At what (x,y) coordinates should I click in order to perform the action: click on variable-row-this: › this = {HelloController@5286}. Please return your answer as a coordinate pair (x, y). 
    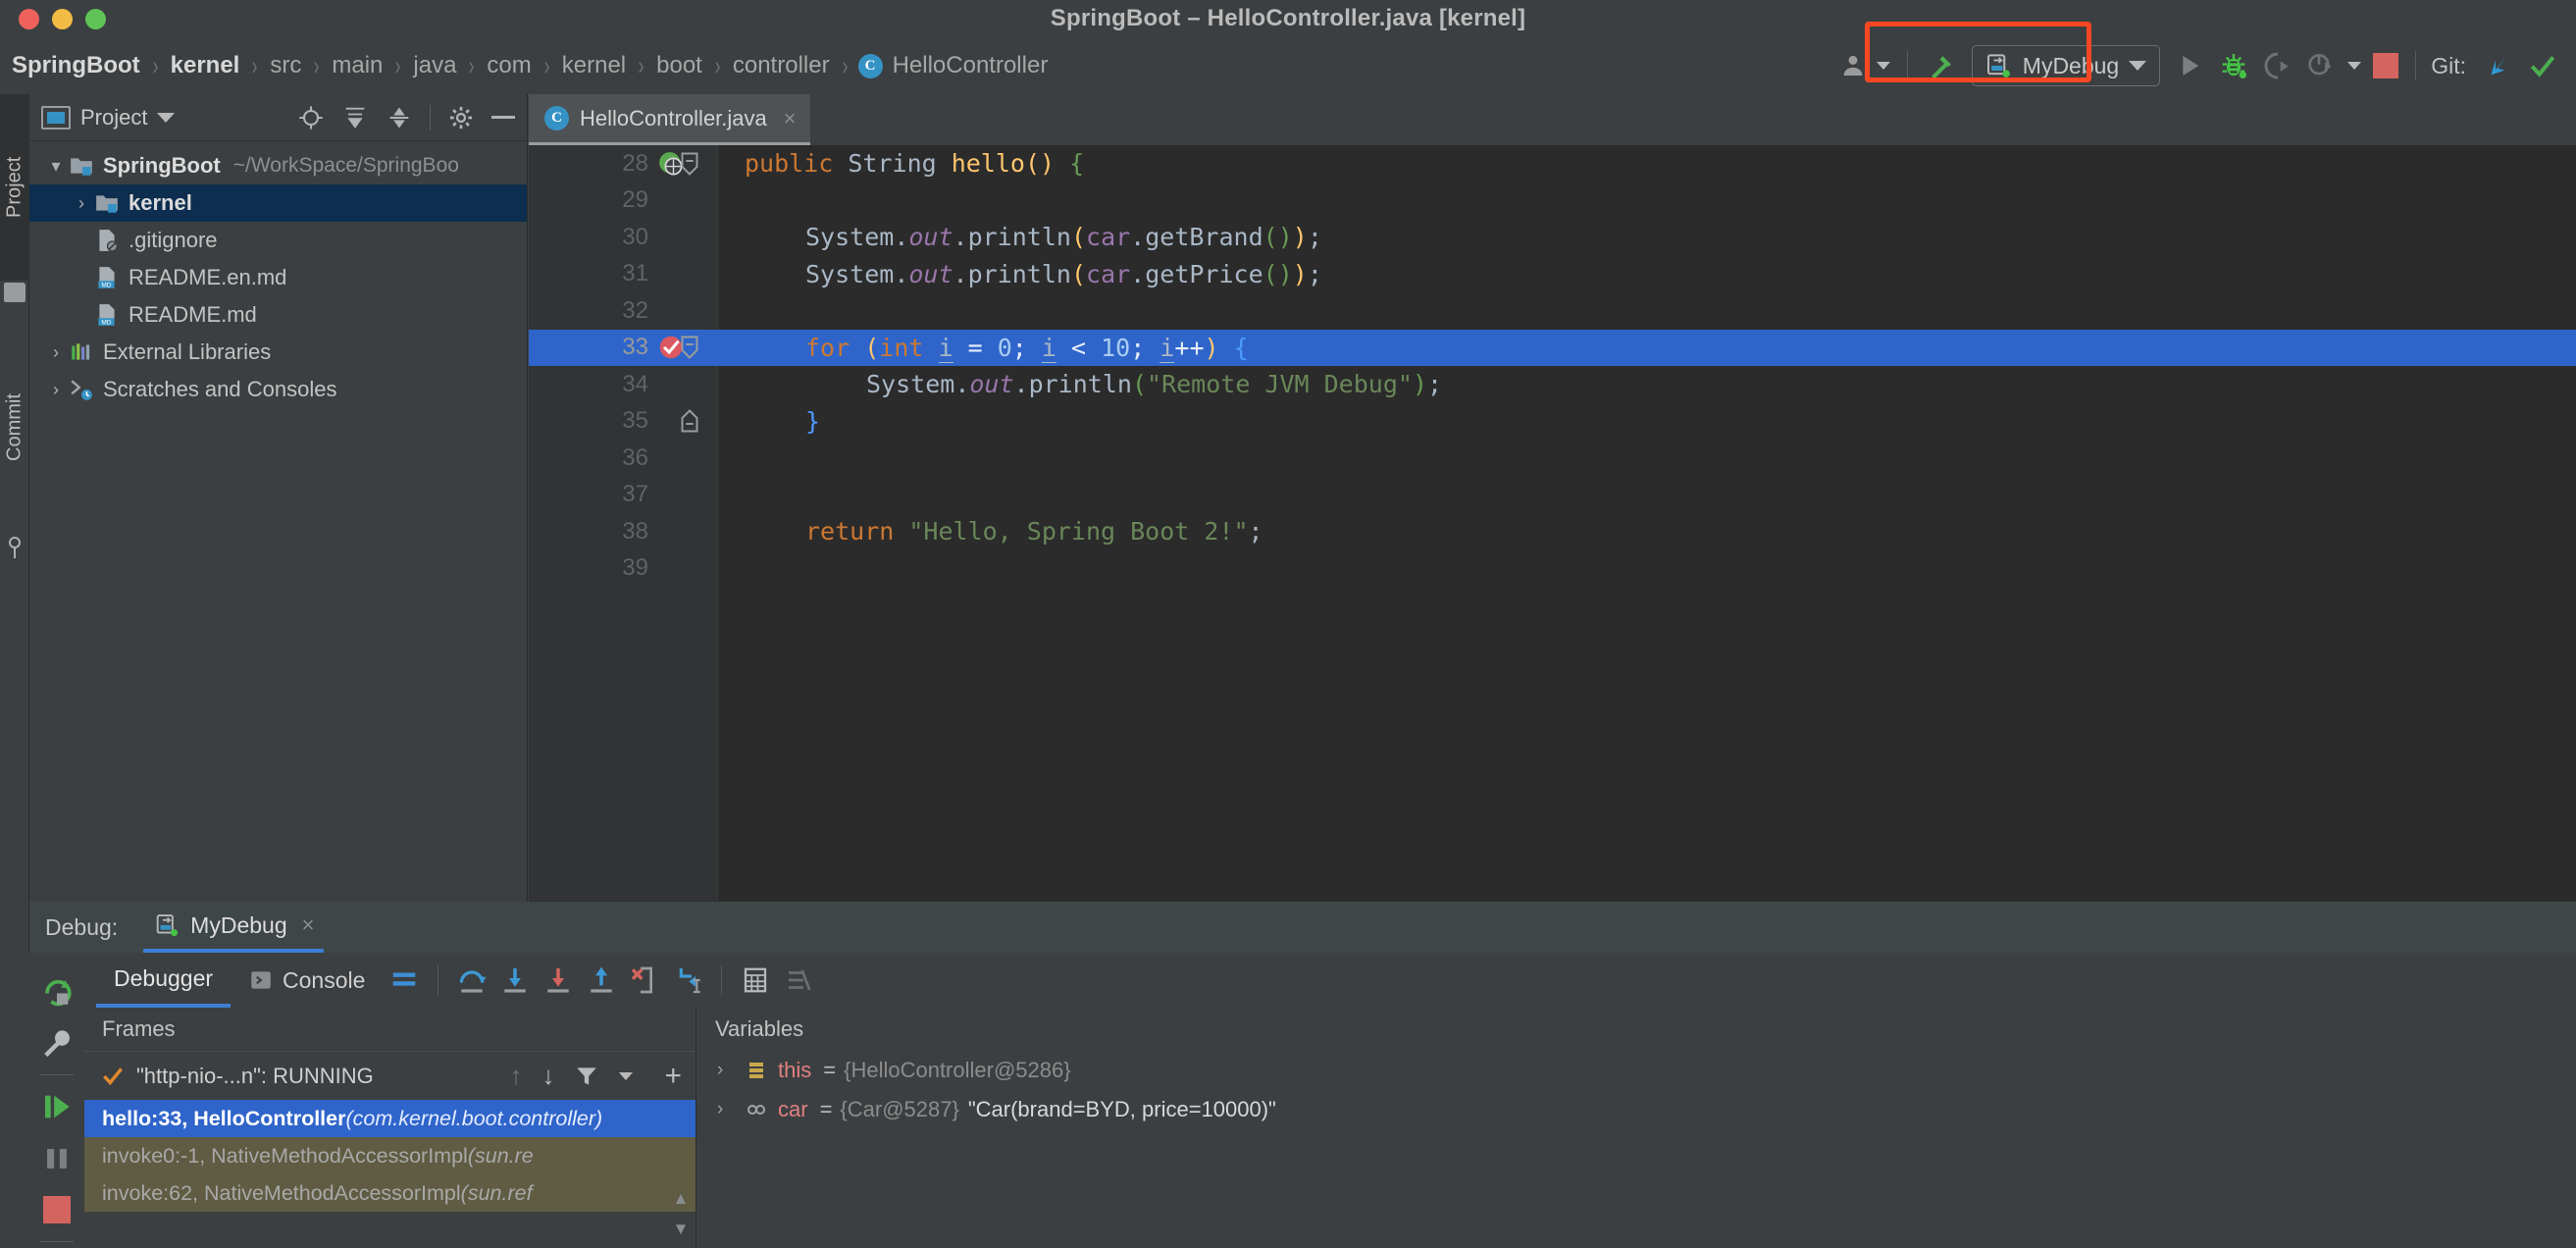
    Looking at the image, I should click on (1636, 1070).